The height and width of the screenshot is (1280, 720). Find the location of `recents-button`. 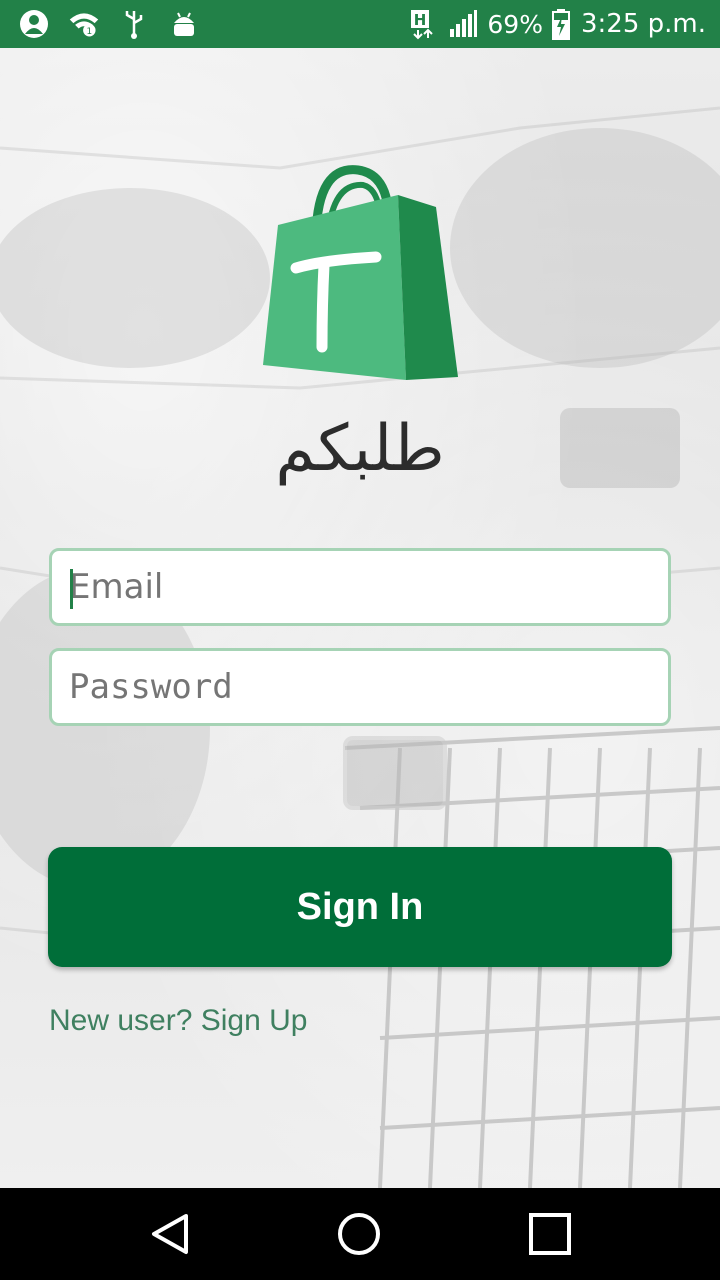

recents-button is located at coordinates (550, 1234).